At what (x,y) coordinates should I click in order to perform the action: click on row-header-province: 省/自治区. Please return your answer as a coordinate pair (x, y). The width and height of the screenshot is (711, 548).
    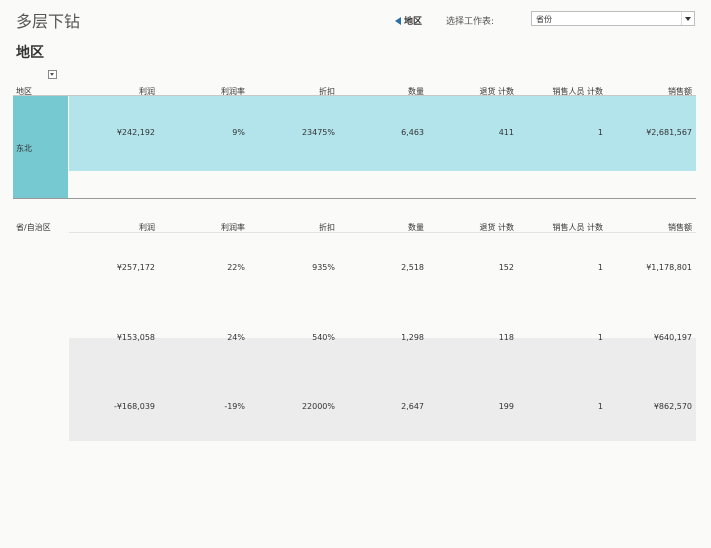
    Looking at the image, I should click on (33, 227).